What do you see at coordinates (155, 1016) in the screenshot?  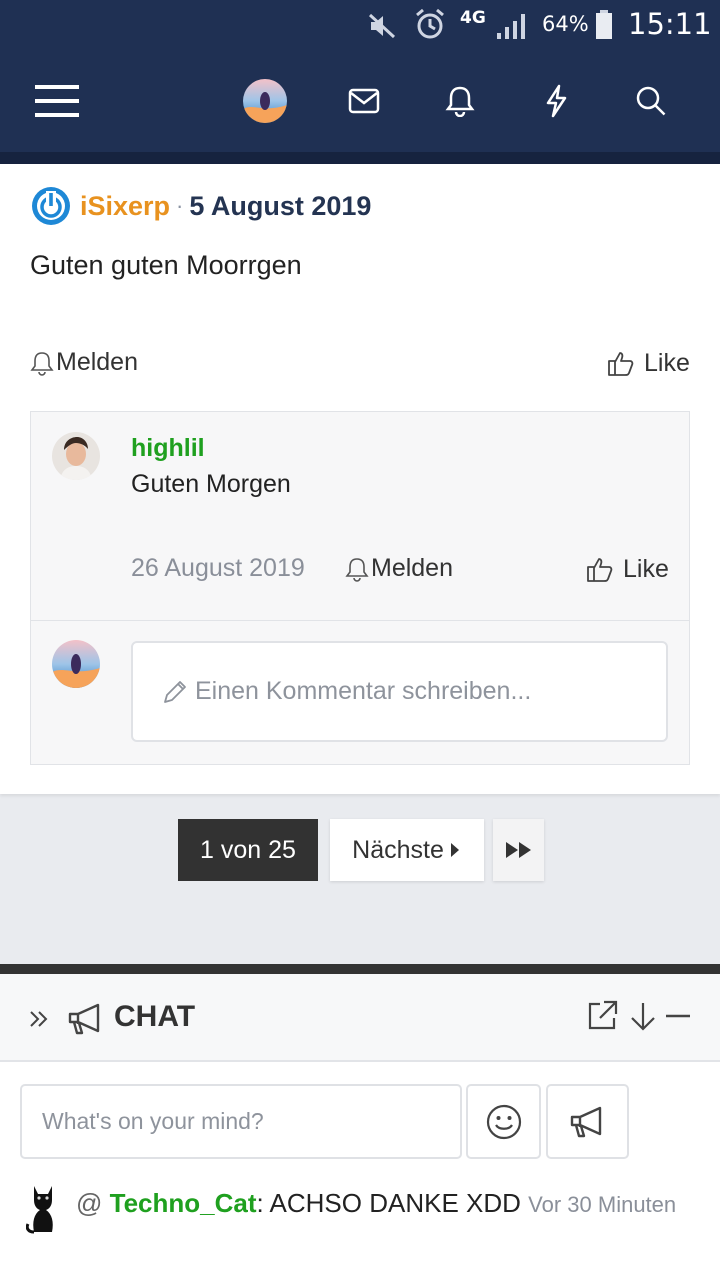 I see `chat-title: CHAT` at bounding box center [155, 1016].